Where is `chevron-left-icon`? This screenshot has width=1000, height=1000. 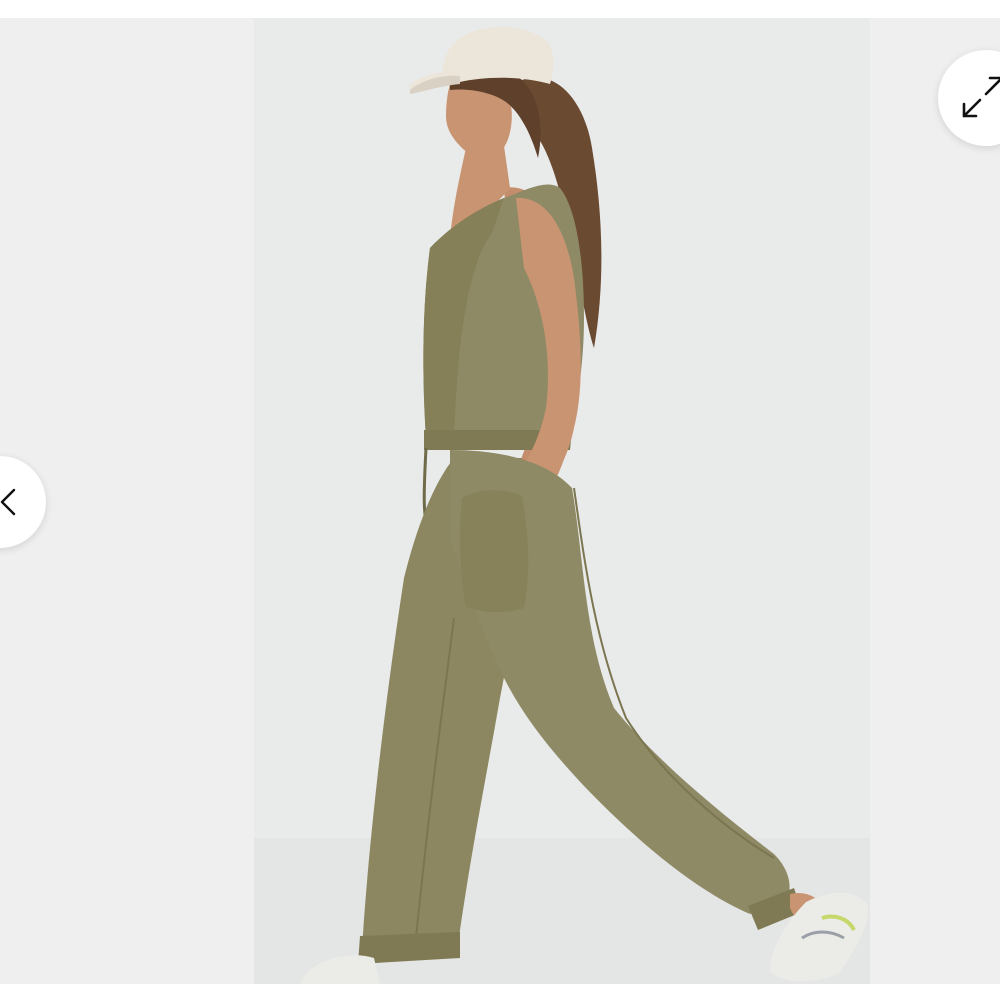
chevron-left-icon is located at coordinates (8, 502).